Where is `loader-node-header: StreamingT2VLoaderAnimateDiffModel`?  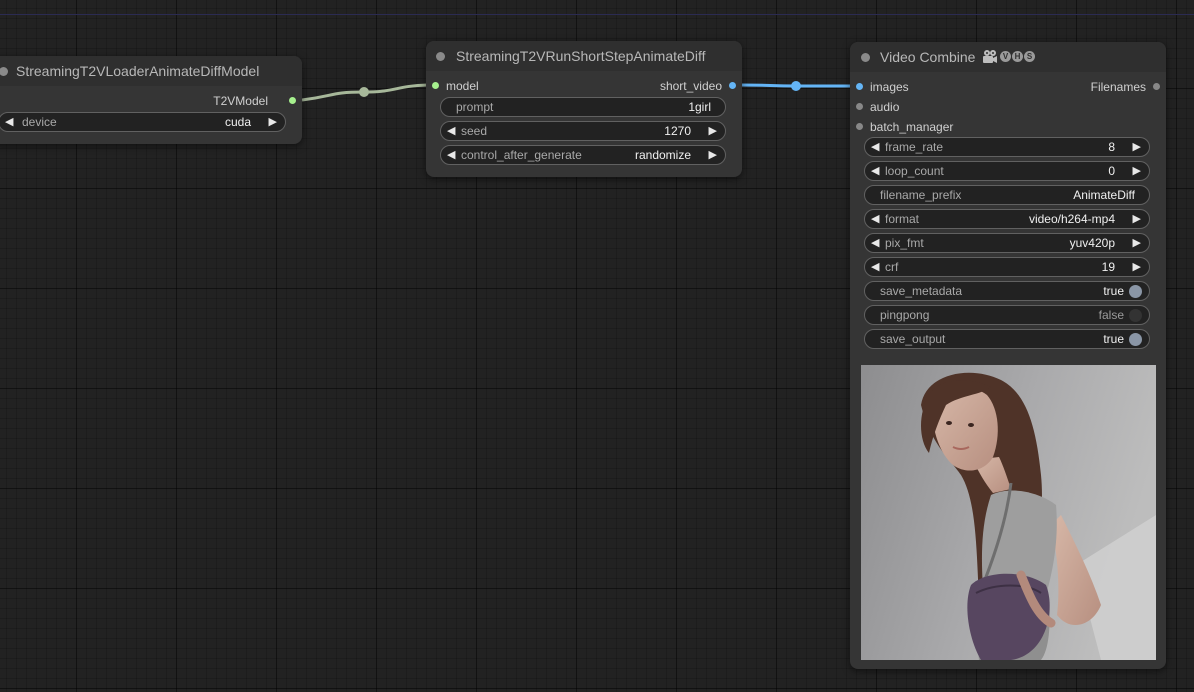
loader-node-header: StreamingT2VLoaderAnimateDiffModel is located at coordinates (151, 71).